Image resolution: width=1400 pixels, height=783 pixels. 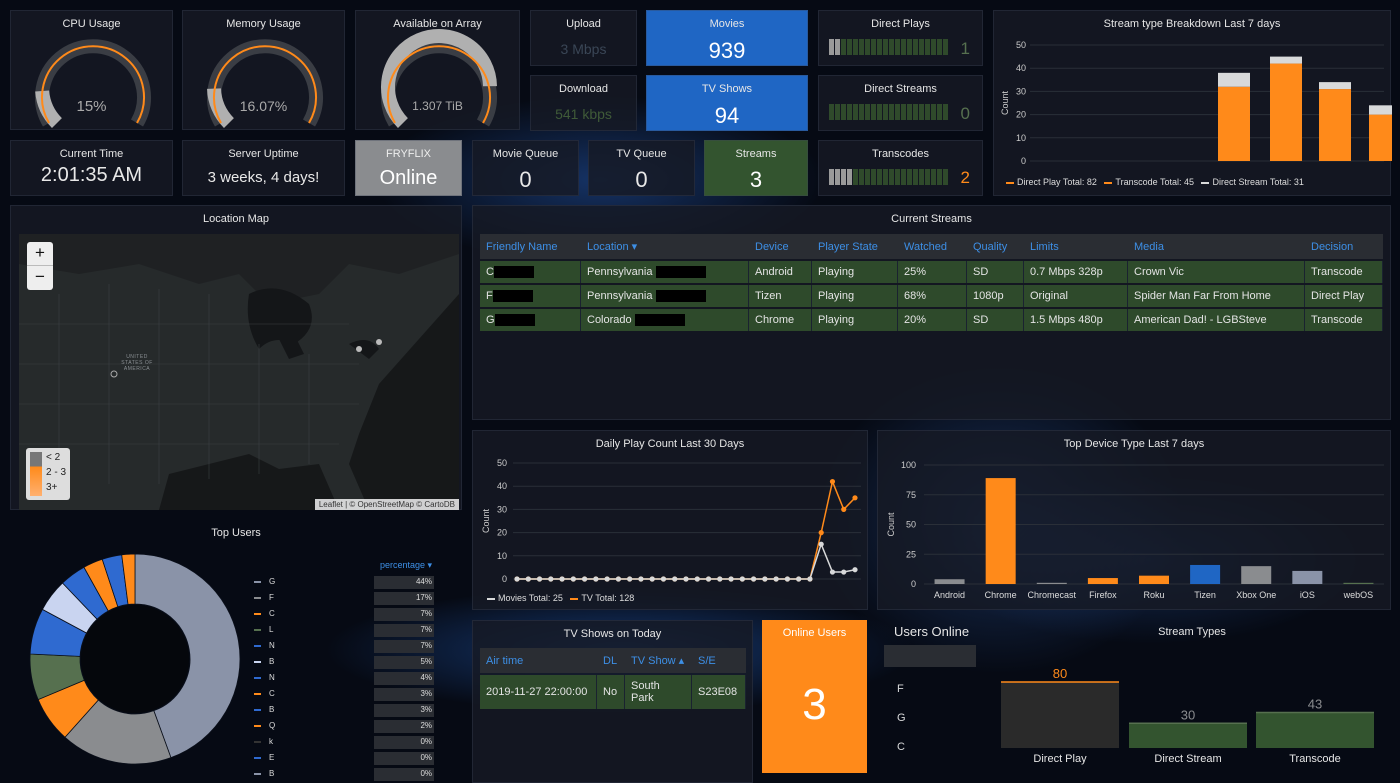 I want to click on col-se: S/E, so click(x=719, y=660).